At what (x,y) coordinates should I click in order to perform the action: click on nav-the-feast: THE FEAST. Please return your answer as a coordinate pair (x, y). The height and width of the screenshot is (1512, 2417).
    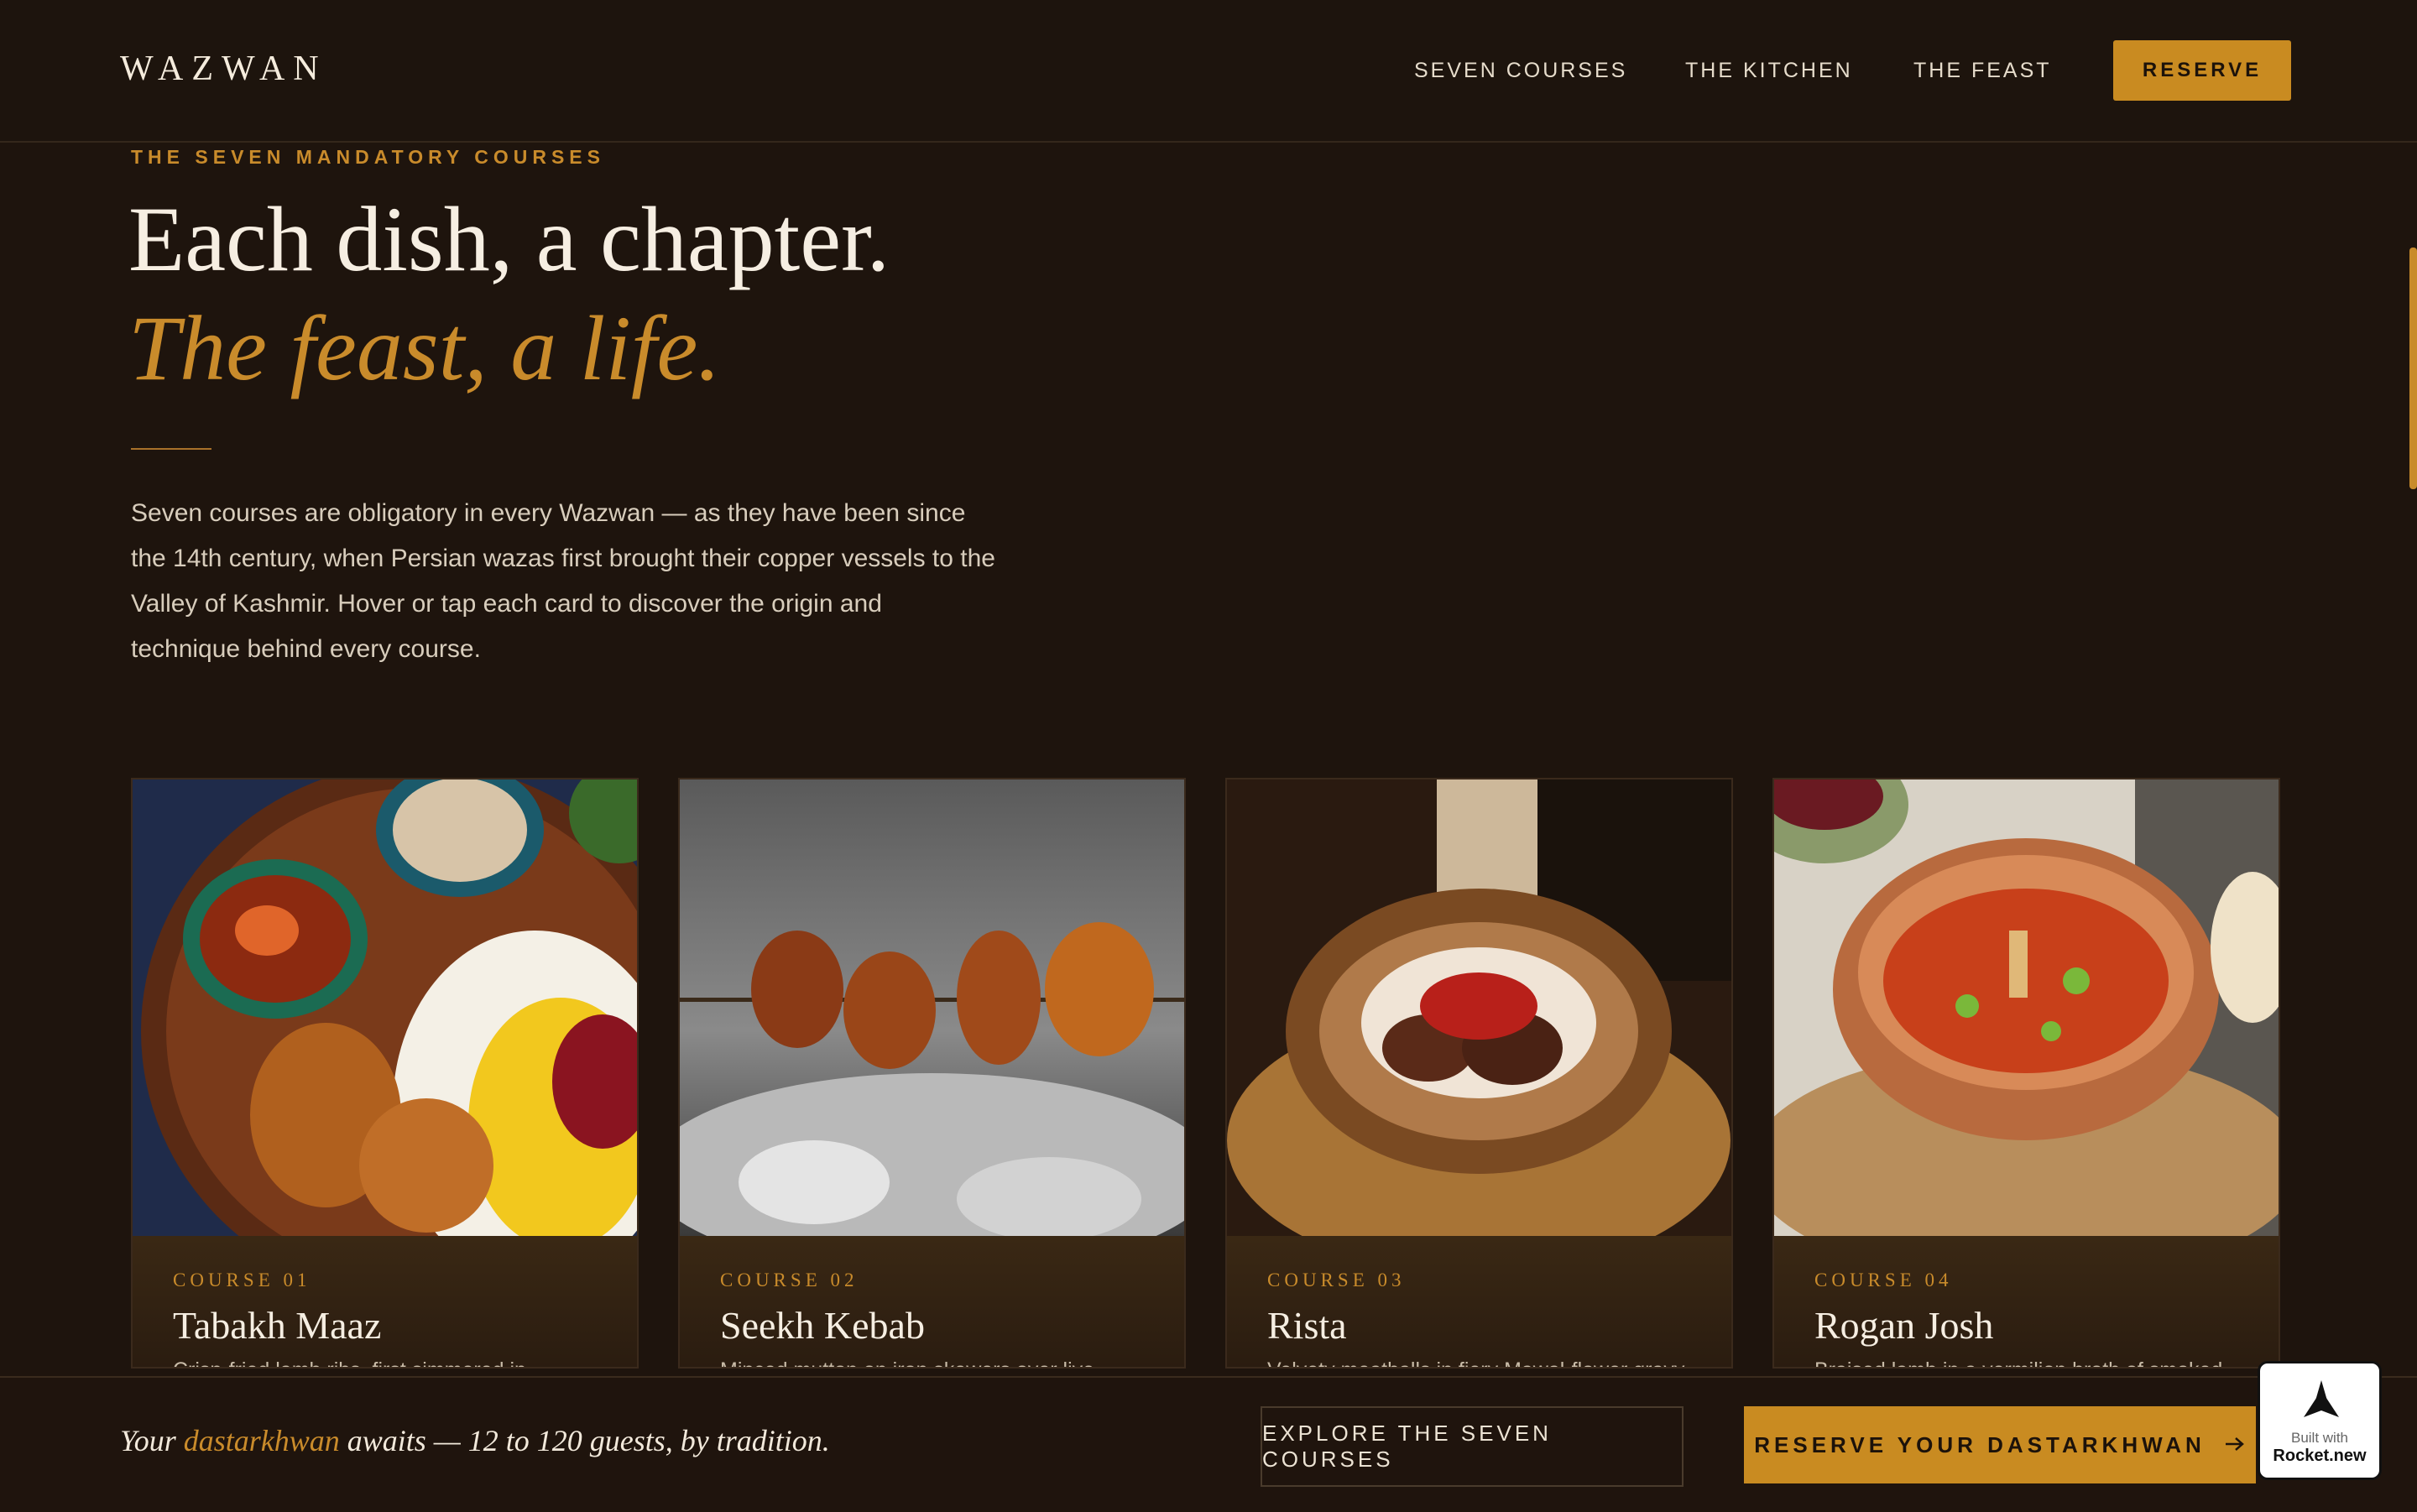
    Looking at the image, I should click on (1982, 71).